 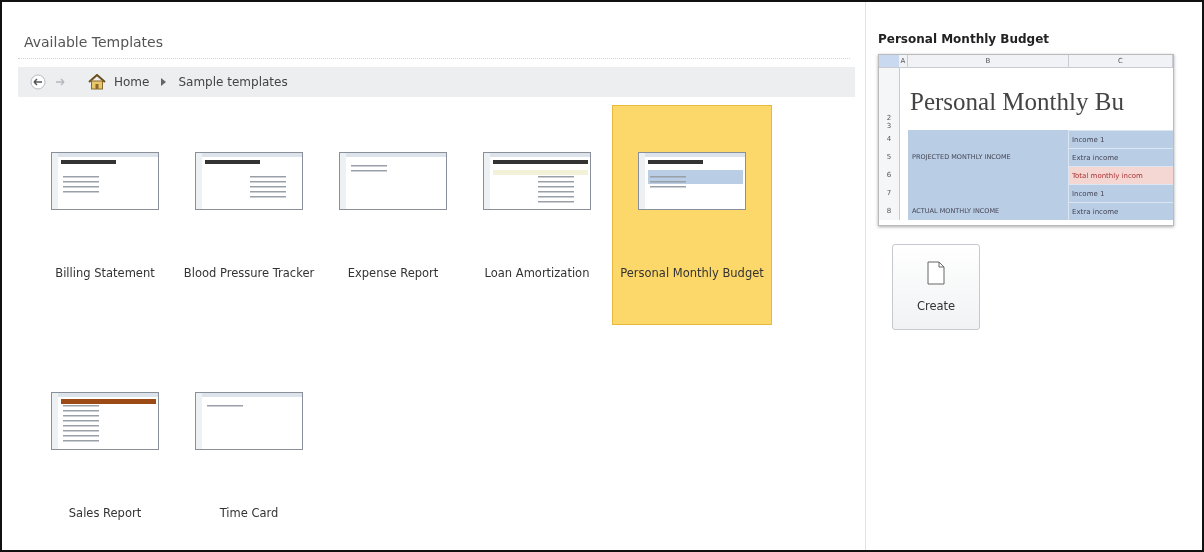 I want to click on document-icon, so click(x=936, y=273).